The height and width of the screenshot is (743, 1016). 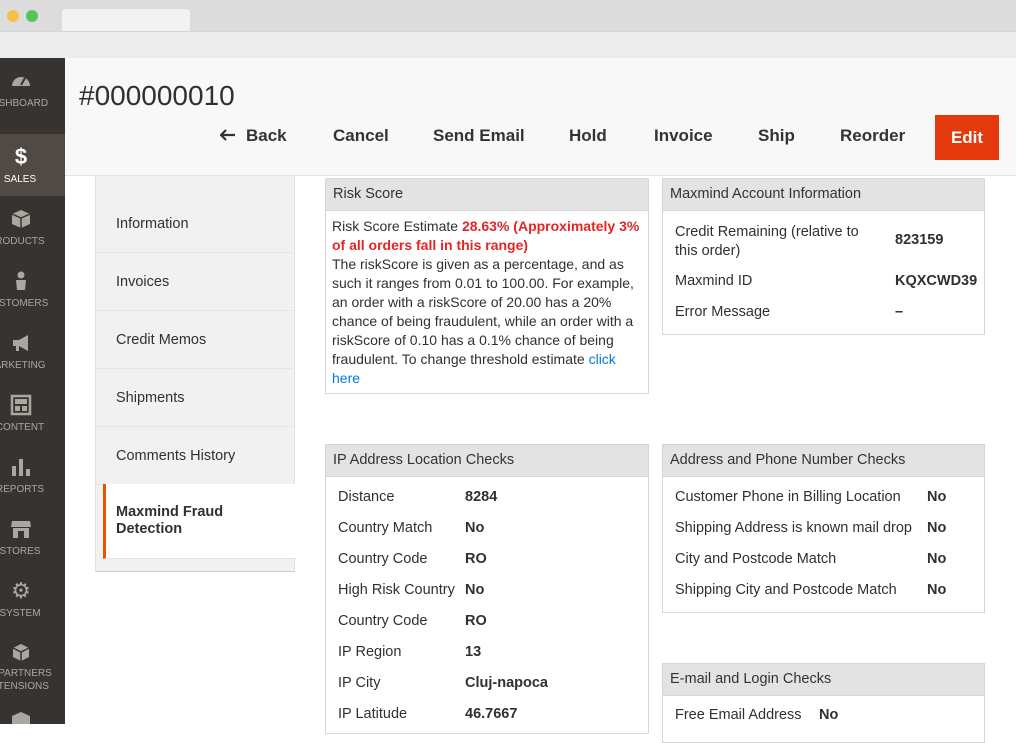 What do you see at coordinates (823, 680) in the screenshot?
I see `email-checks-heading: E-mail and Login Checks` at bounding box center [823, 680].